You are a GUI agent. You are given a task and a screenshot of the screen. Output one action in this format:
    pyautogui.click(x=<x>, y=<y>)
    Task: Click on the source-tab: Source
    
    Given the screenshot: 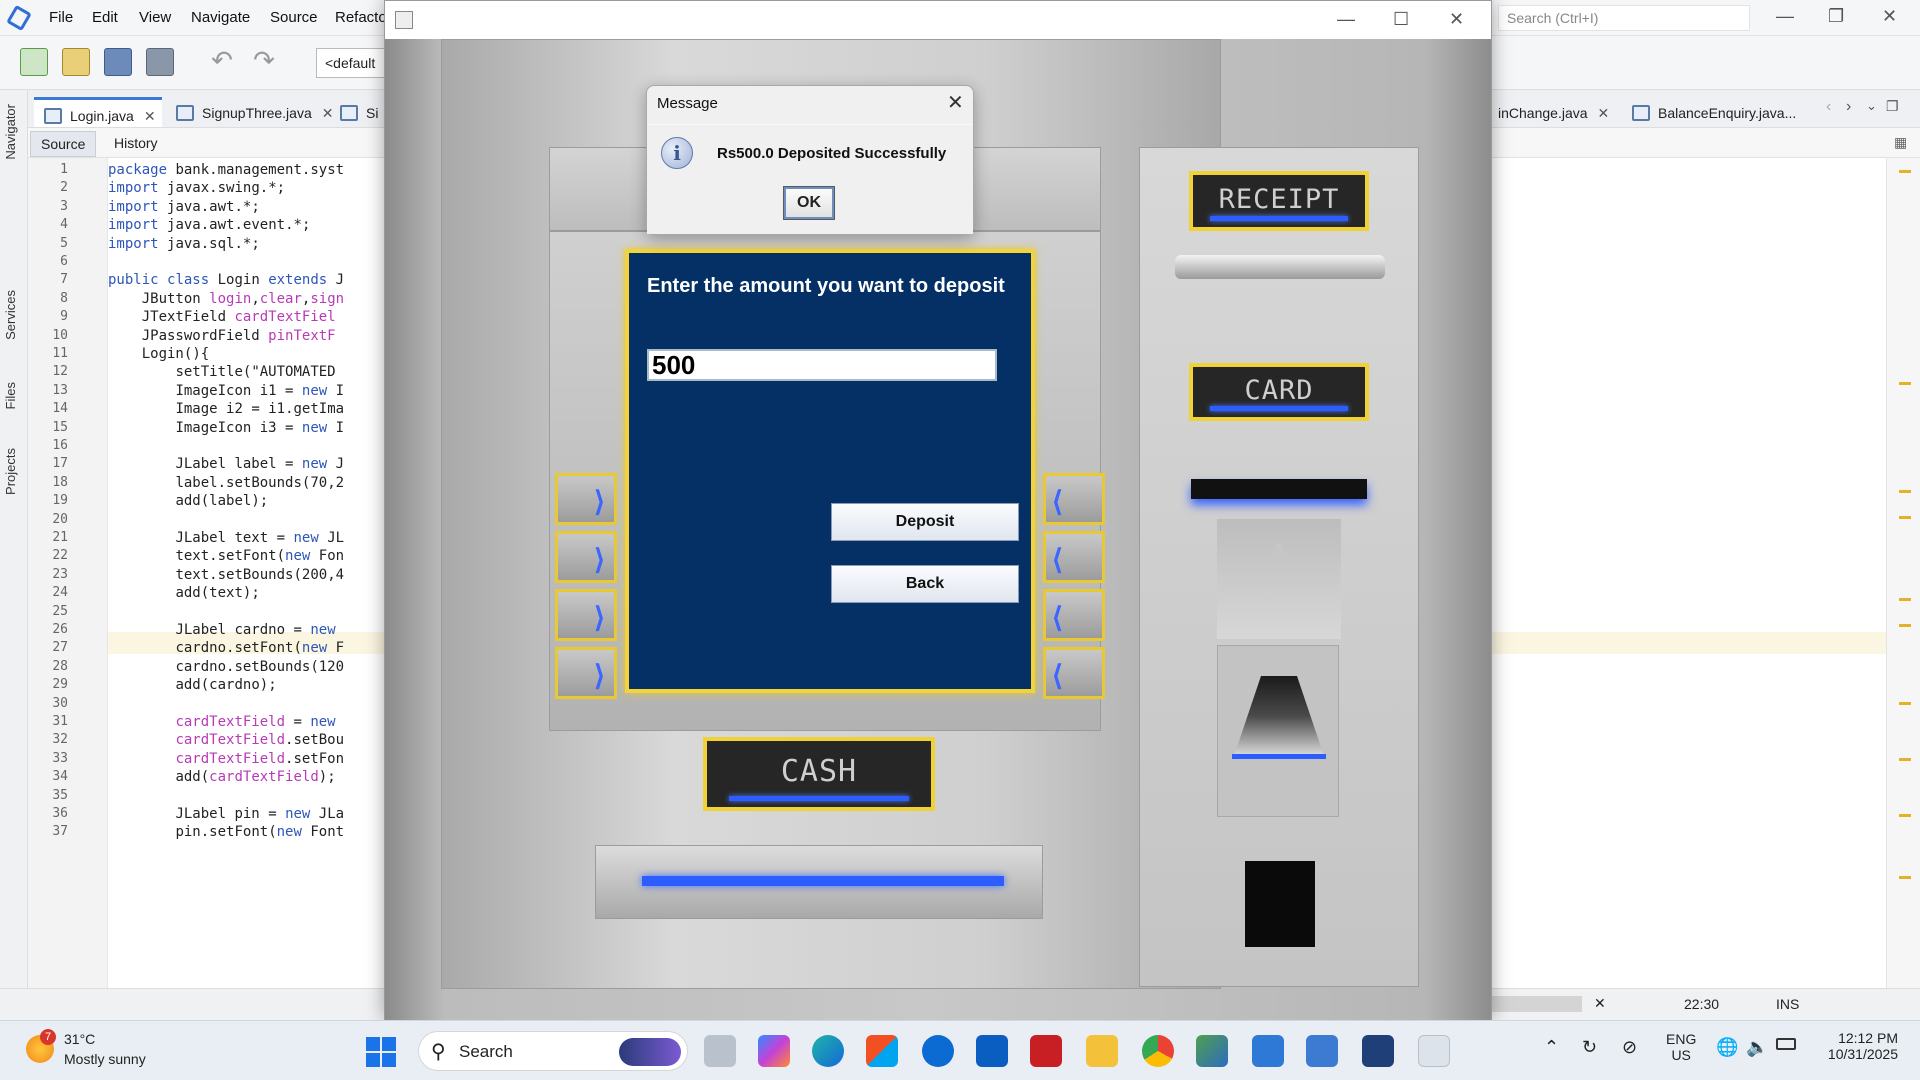 What is the action you would take?
    pyautogui.click(x=63, y=144)
    